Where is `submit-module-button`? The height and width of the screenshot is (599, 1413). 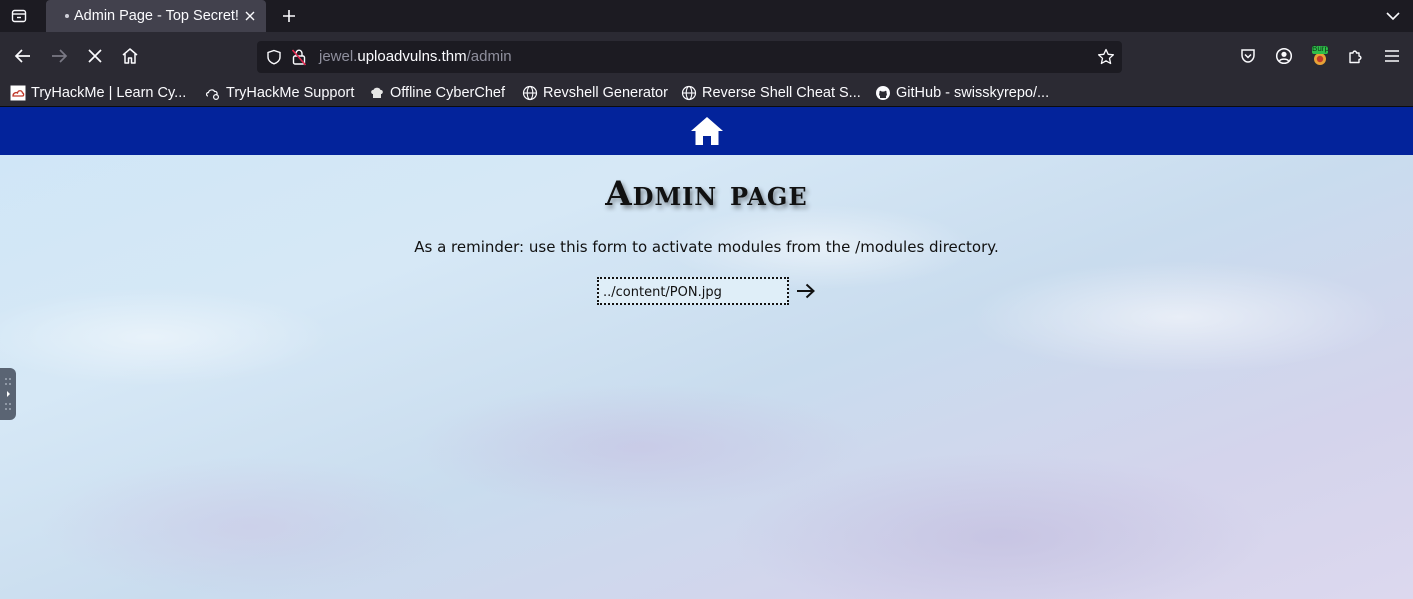
submit-module-button is located at coordinates (806, 291).